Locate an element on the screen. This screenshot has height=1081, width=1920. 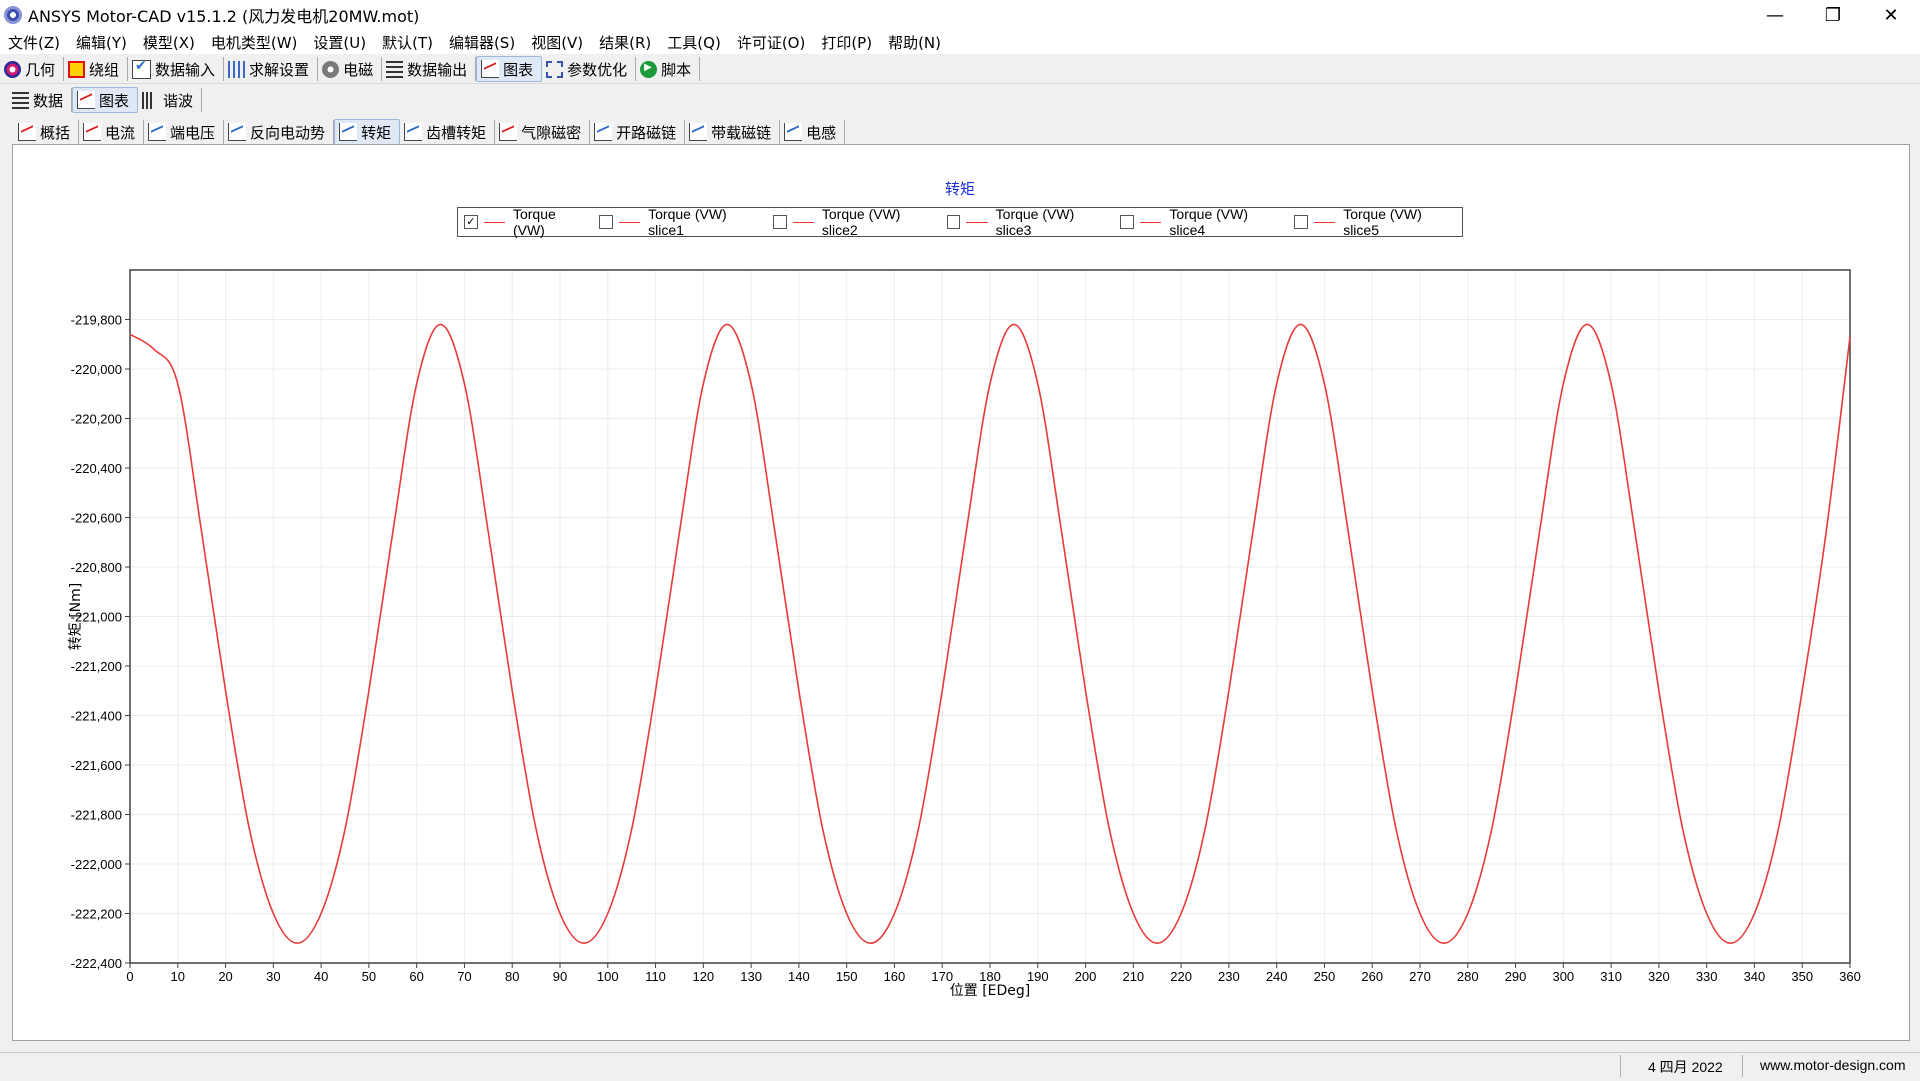
y-tick-label: -221,400 is located at coordinates (96, 716).